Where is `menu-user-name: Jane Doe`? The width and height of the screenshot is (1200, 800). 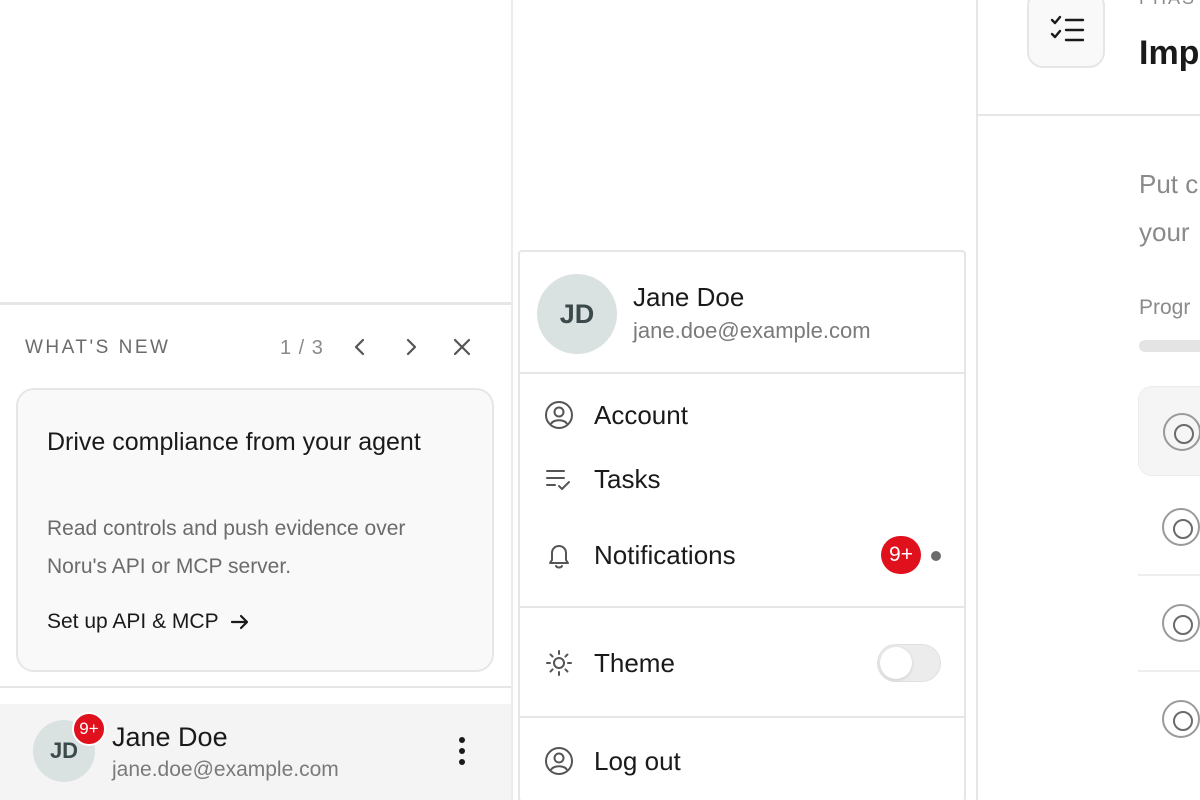
menu-user-name: Jane Doe is located at coordinates (689, 297).